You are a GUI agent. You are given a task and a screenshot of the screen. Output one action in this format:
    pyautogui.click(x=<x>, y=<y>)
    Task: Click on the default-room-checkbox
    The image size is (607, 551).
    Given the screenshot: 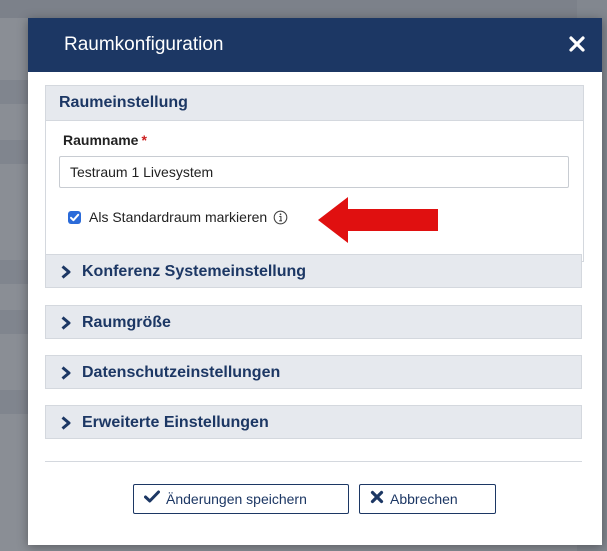 What is the action you would take?
    pyautogui.click(x=74, y=217)
    